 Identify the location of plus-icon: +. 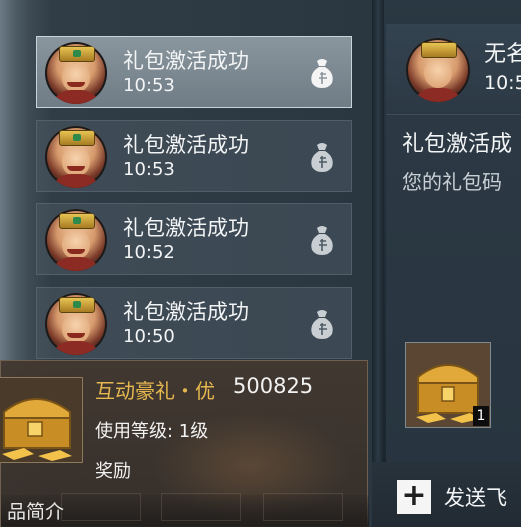
(414, 497).